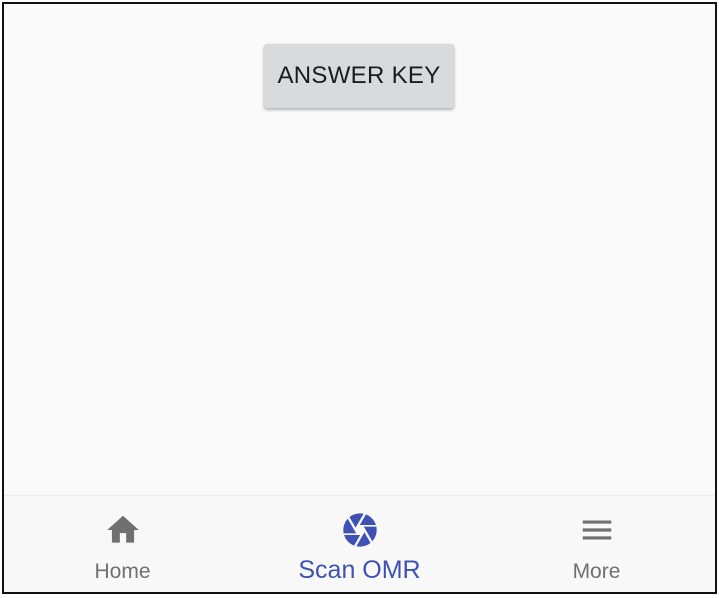 The height and width of the screenshot is (598, 719). I want to click on nav-item-more: More, so click(596, 544).